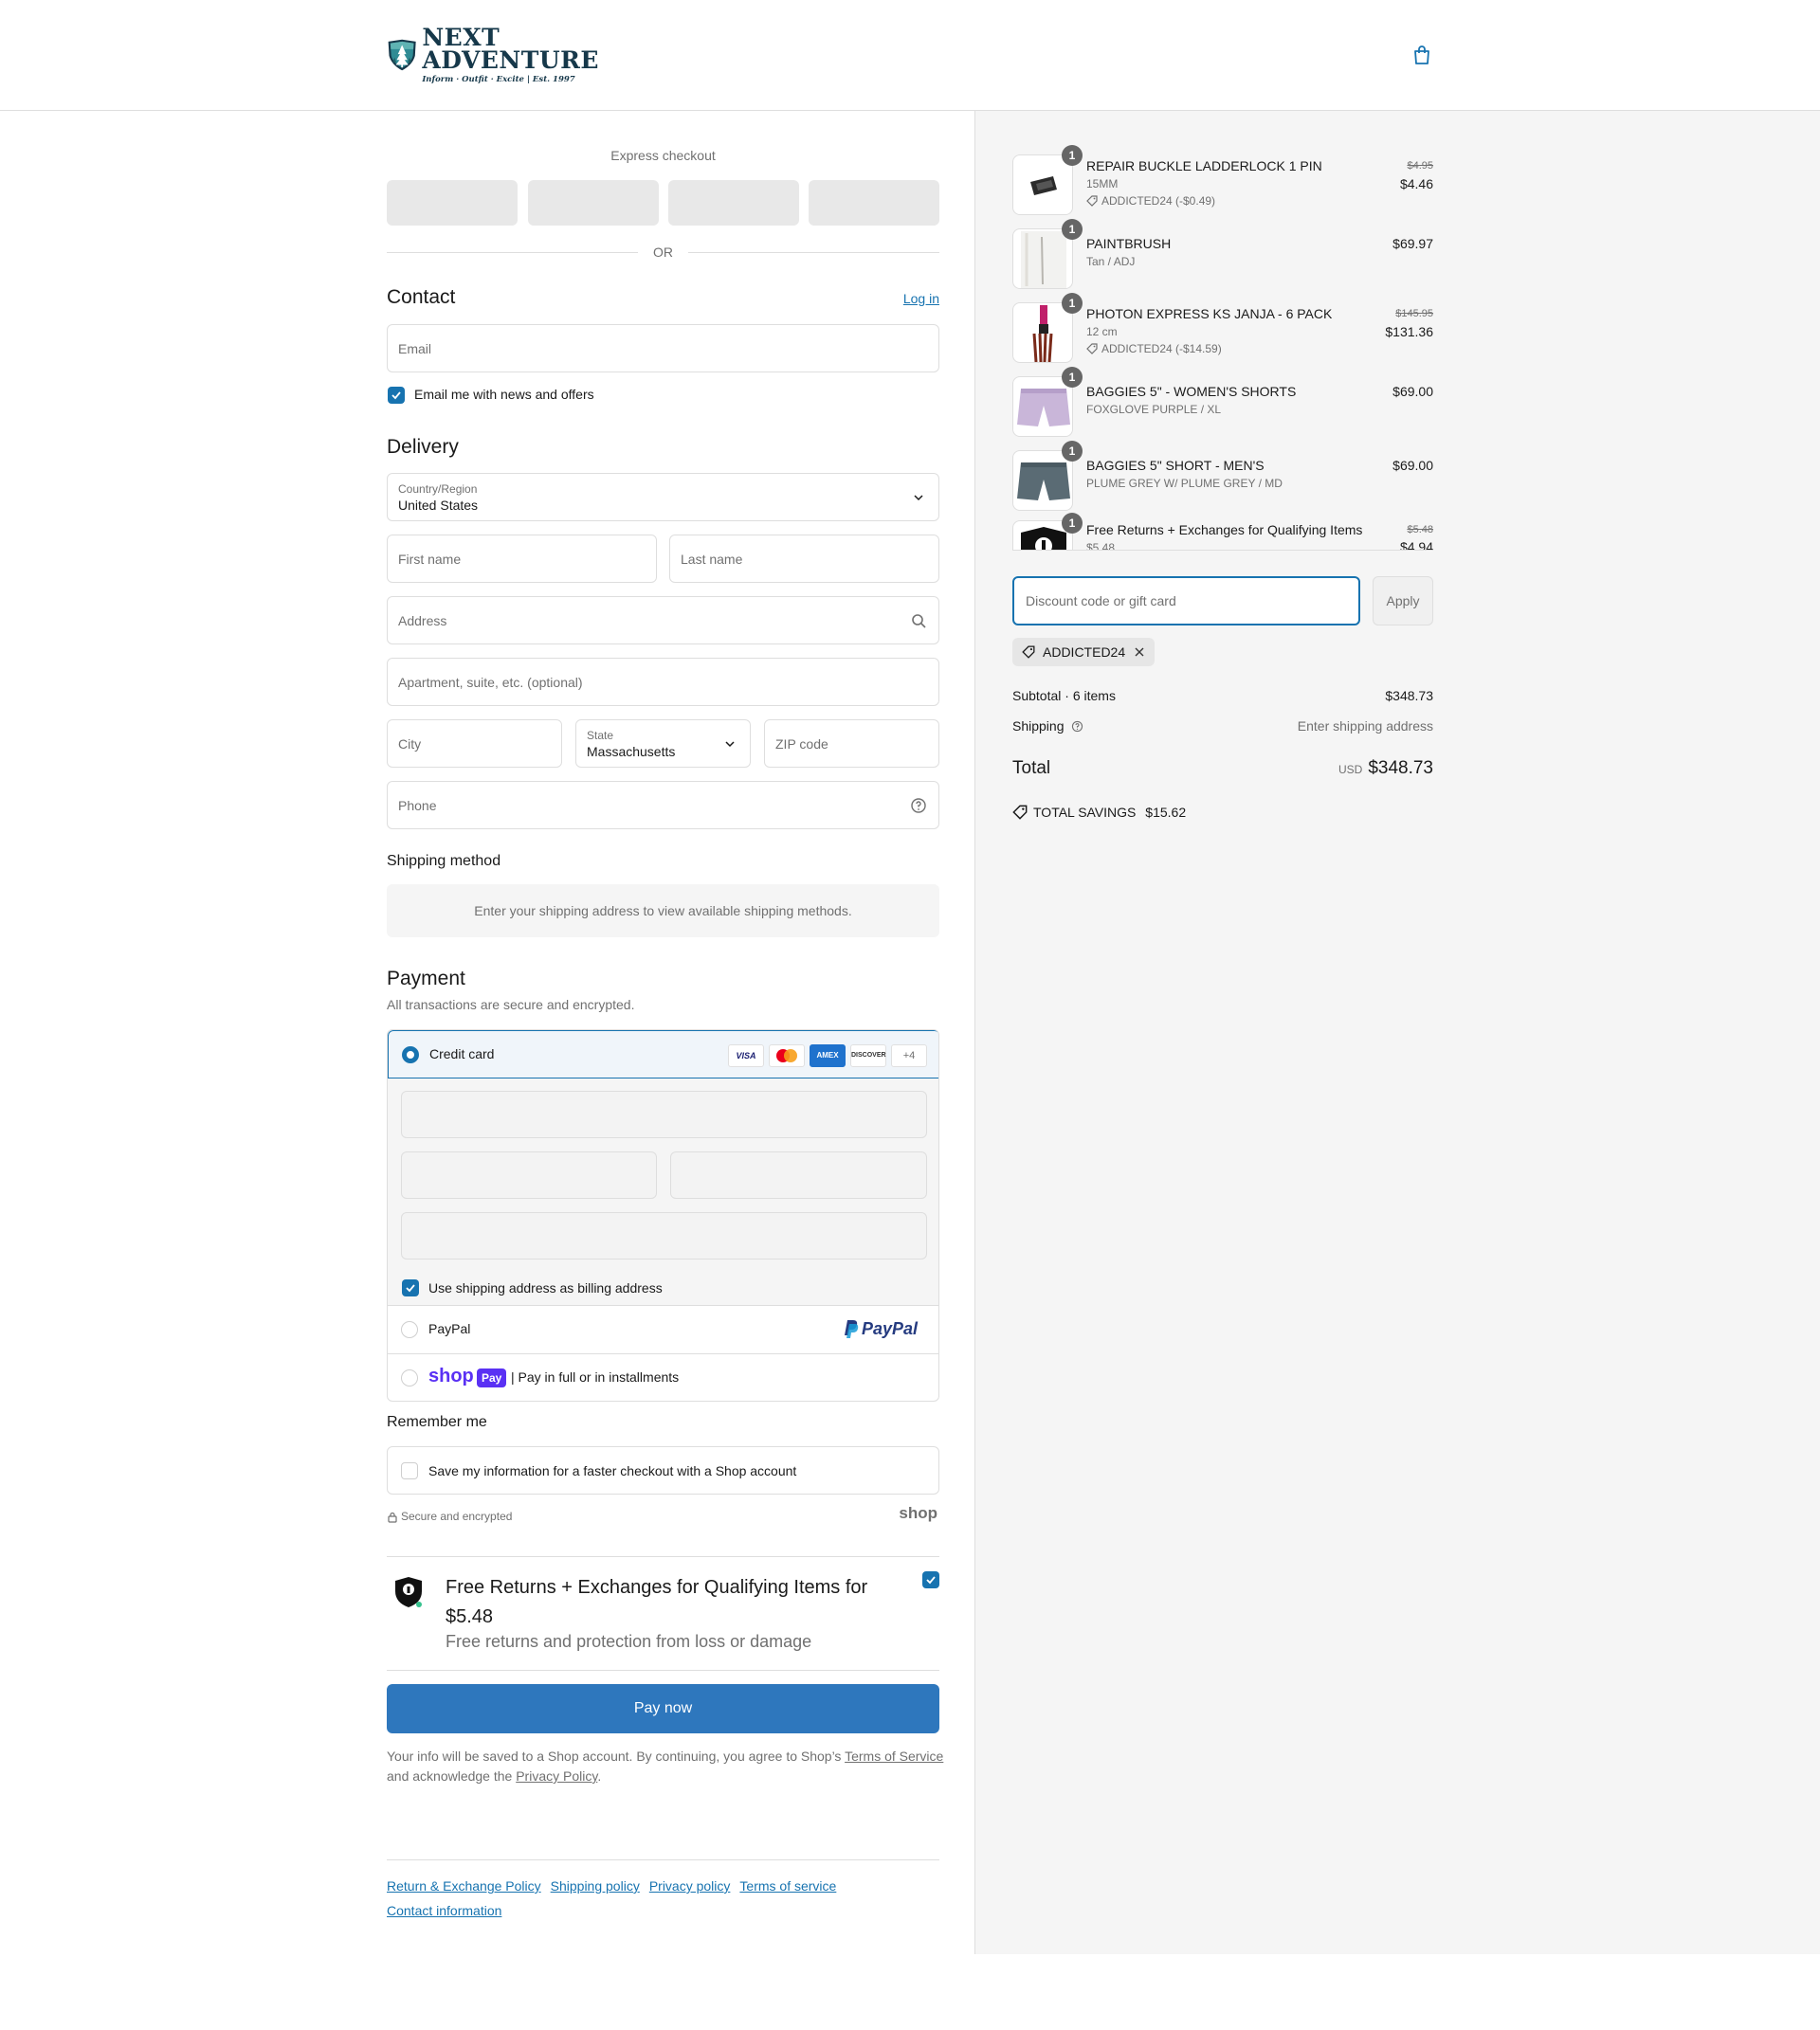  I want to click on state-select: State Massachusetts, so click(663, 744).